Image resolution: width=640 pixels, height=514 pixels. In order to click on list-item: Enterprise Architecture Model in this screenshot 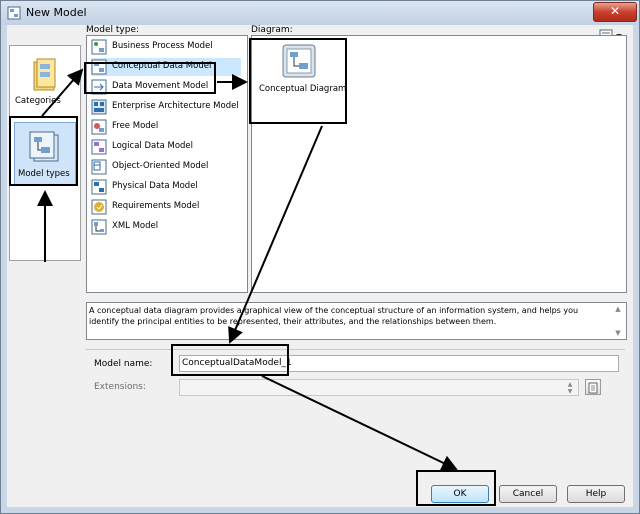, I will do `click(166, 107)`.